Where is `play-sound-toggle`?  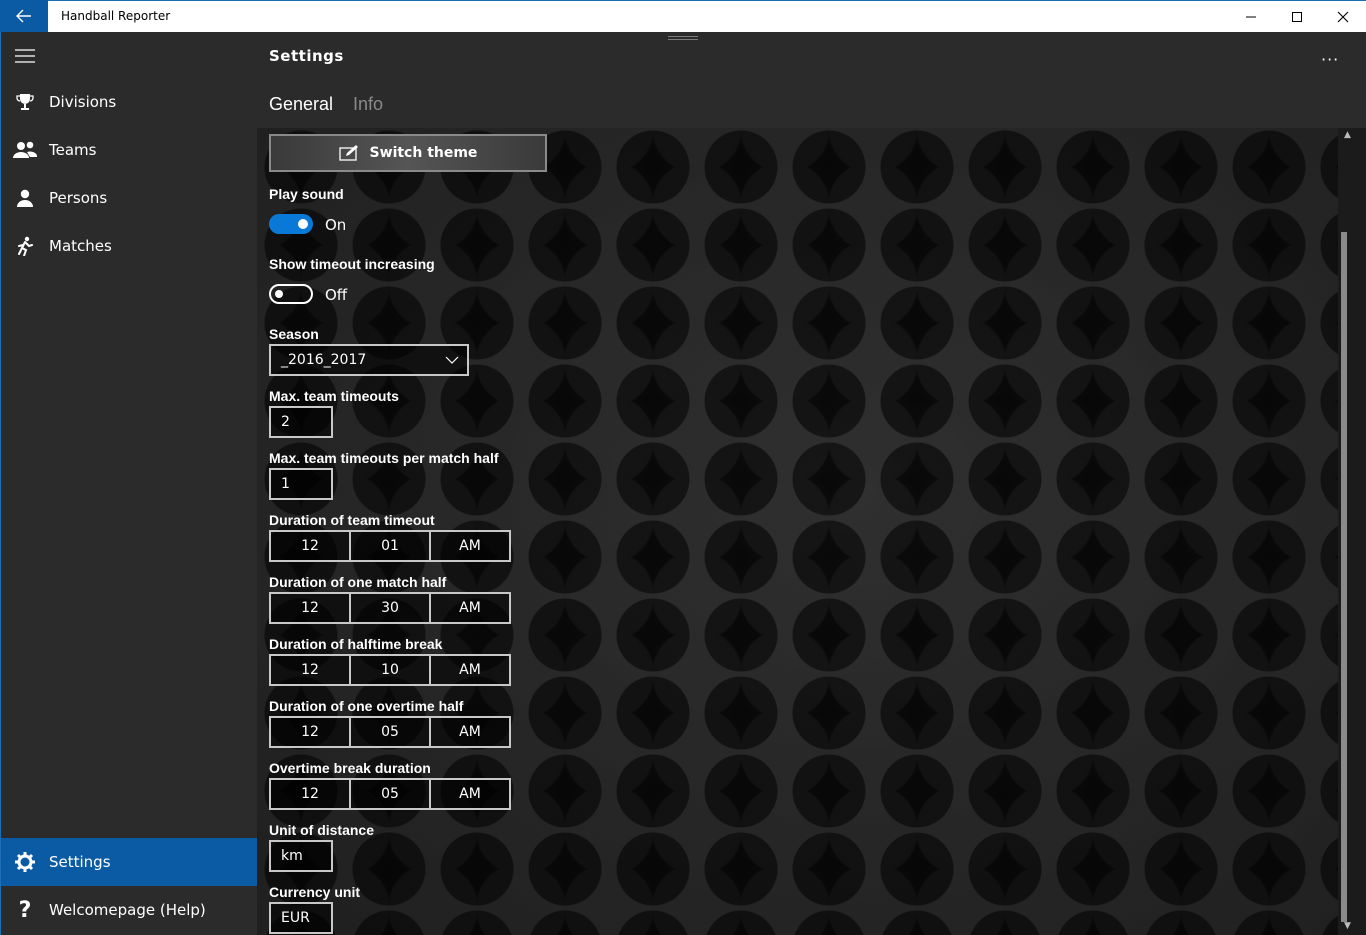
play-sound-toggle is located at coordinates (291, 224).